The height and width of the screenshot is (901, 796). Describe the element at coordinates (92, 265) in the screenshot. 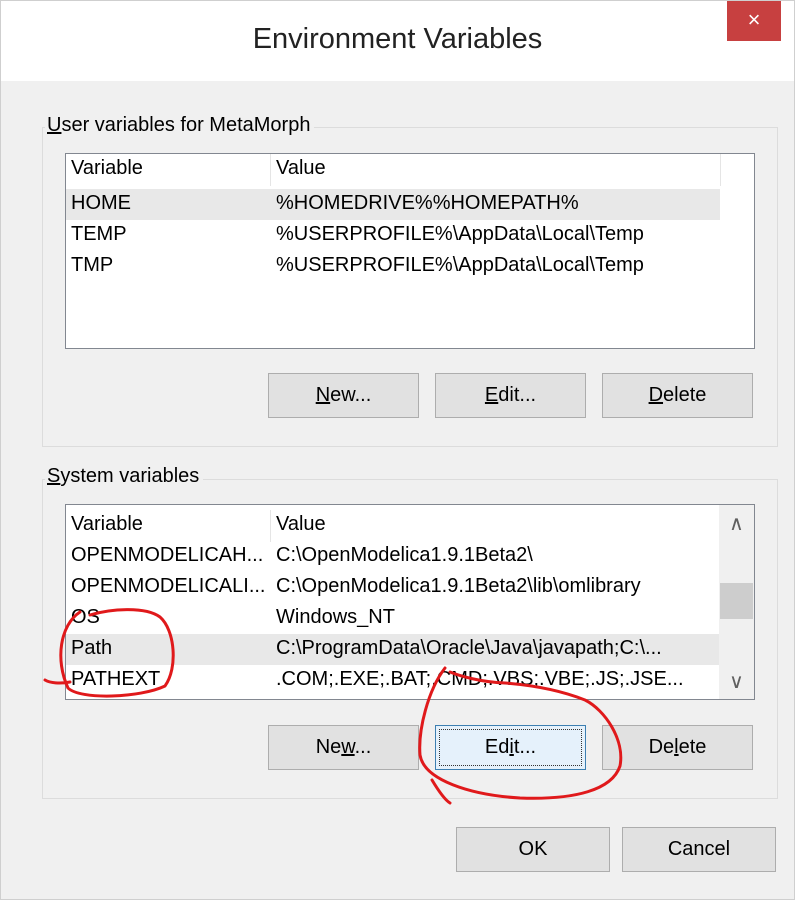

I see `variable-name: TMP` at that location.